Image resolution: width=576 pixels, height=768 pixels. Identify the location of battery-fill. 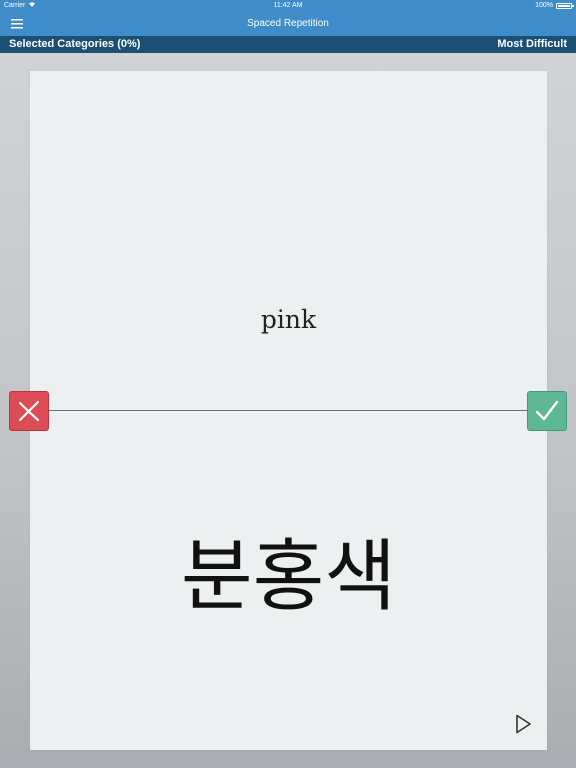
(564, 6).